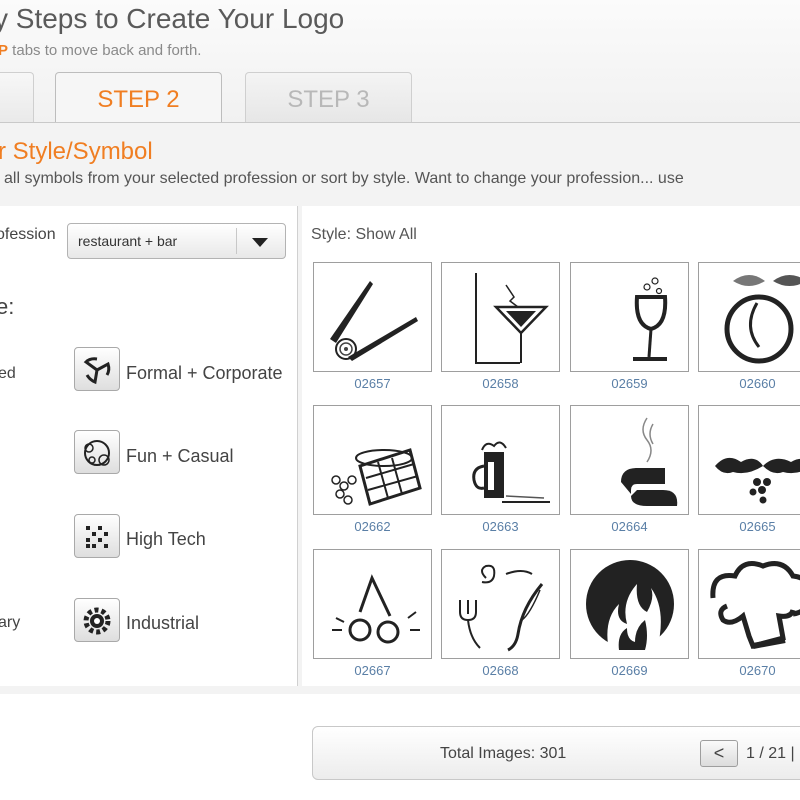  What do you see at coordinates (512, 318) in the screenshot?
I see `martini-glass-icon` at bounding box center [512, 318].